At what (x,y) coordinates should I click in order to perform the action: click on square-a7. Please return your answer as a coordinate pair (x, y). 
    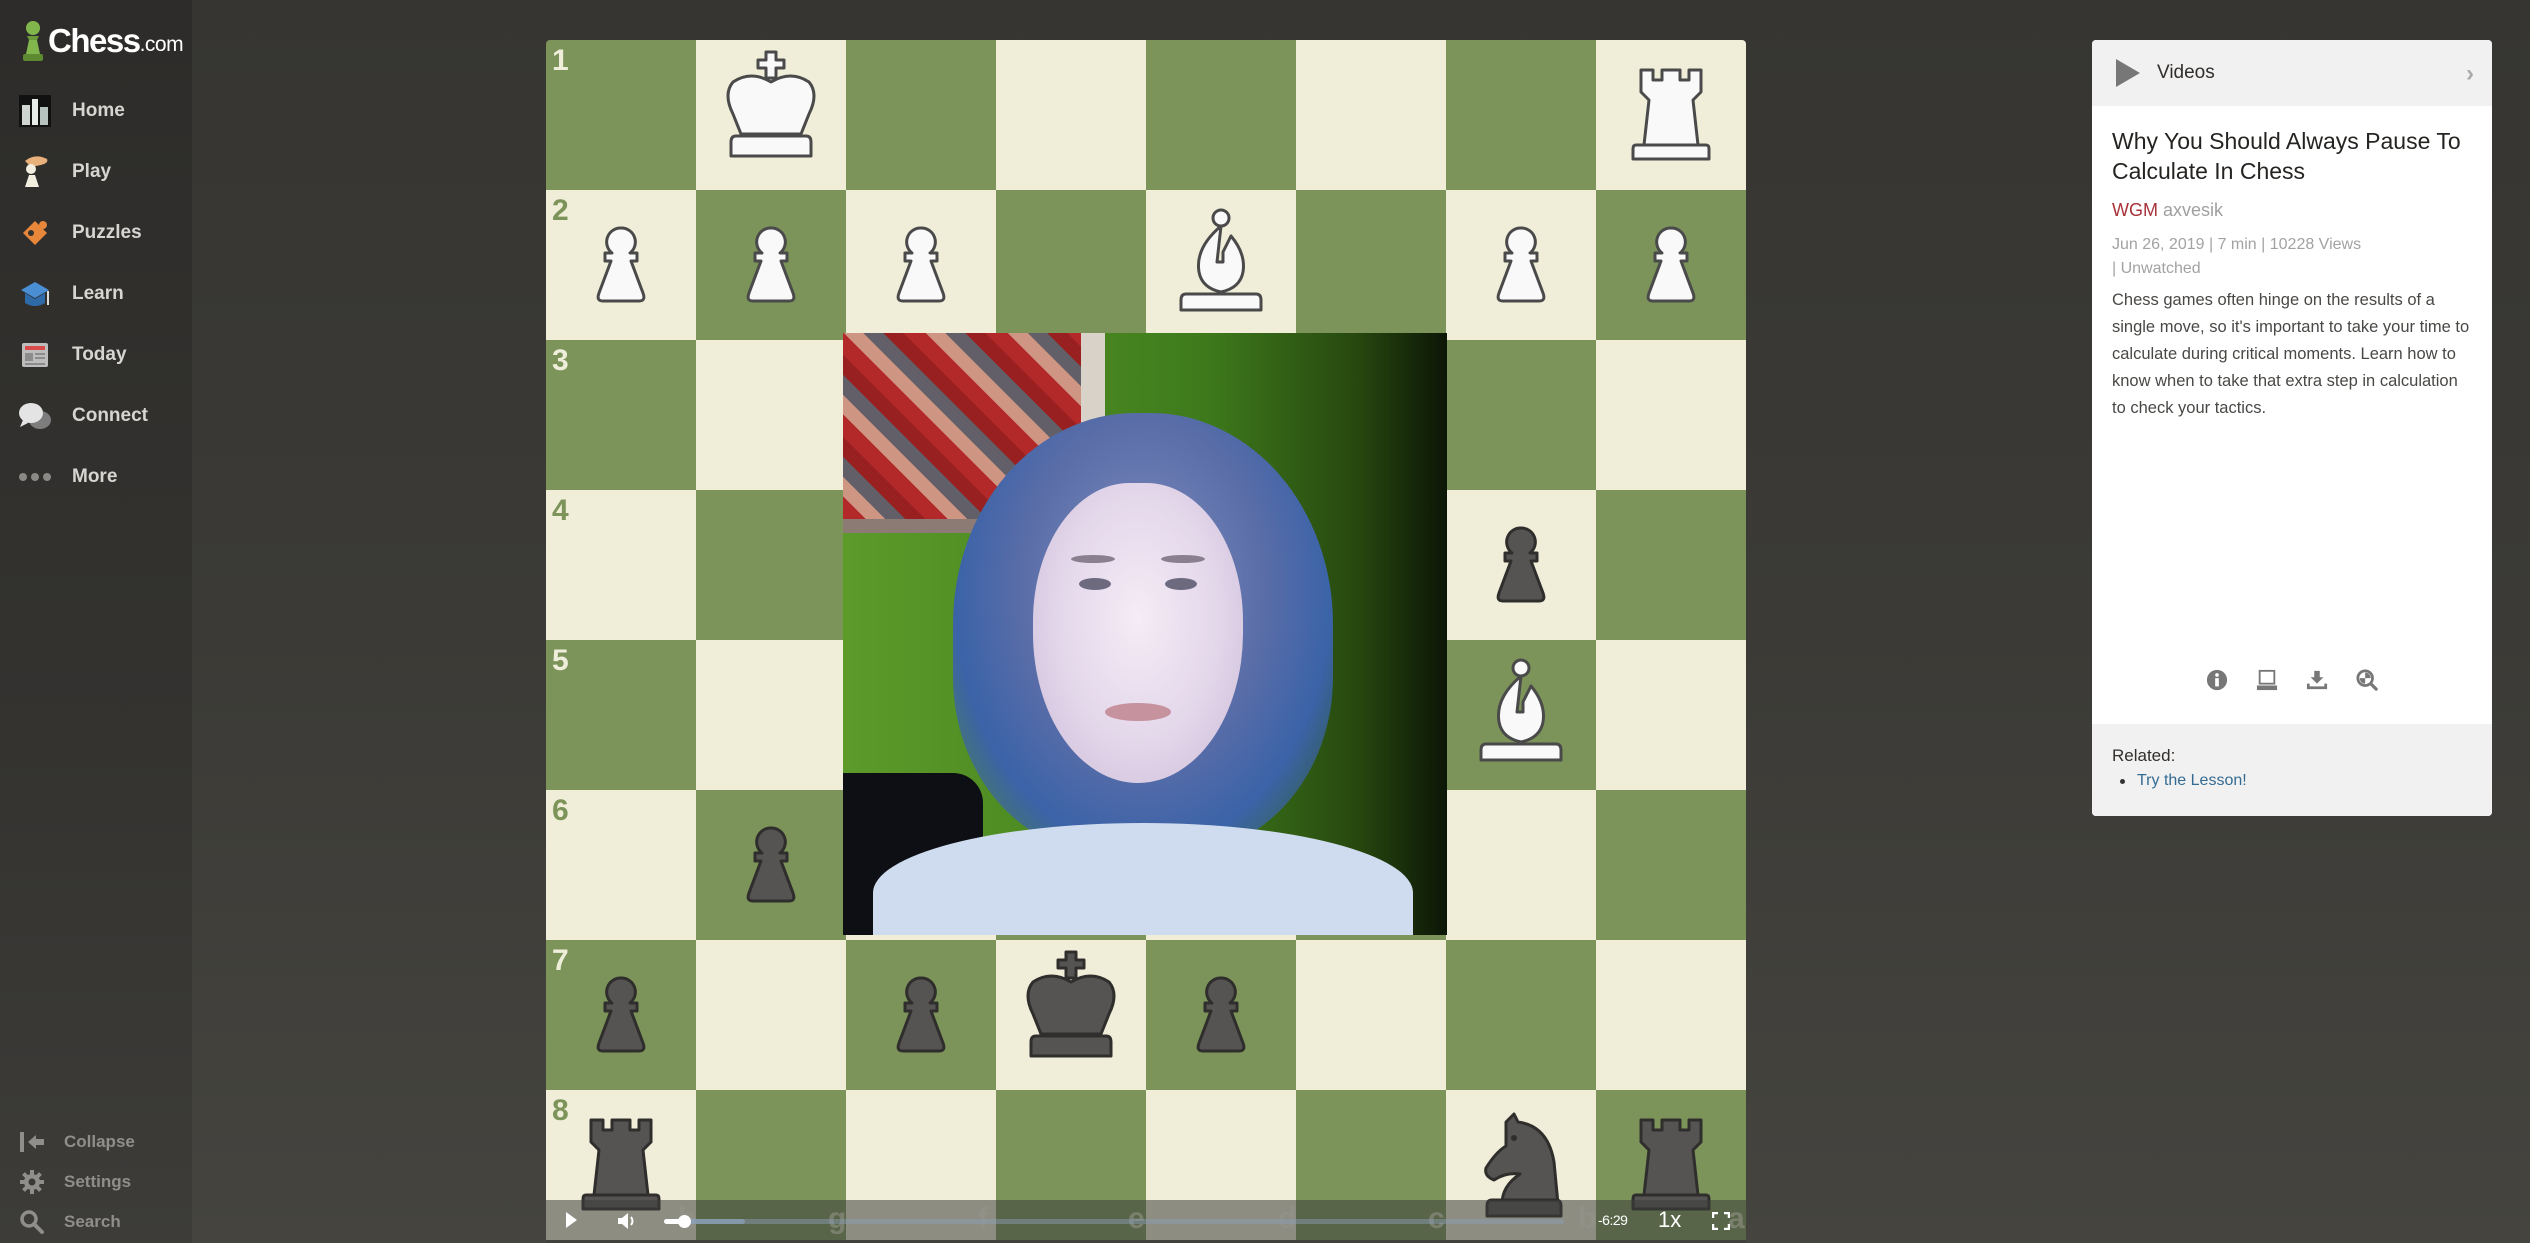
    Looking at the image, I should click on (1671, 1015).